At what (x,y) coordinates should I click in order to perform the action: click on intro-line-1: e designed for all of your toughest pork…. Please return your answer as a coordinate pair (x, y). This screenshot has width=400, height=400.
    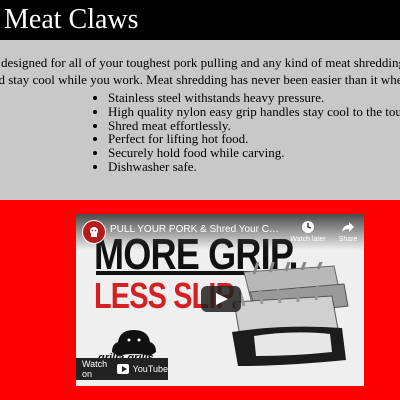
    Looking at the image, I should click on (200, 62).